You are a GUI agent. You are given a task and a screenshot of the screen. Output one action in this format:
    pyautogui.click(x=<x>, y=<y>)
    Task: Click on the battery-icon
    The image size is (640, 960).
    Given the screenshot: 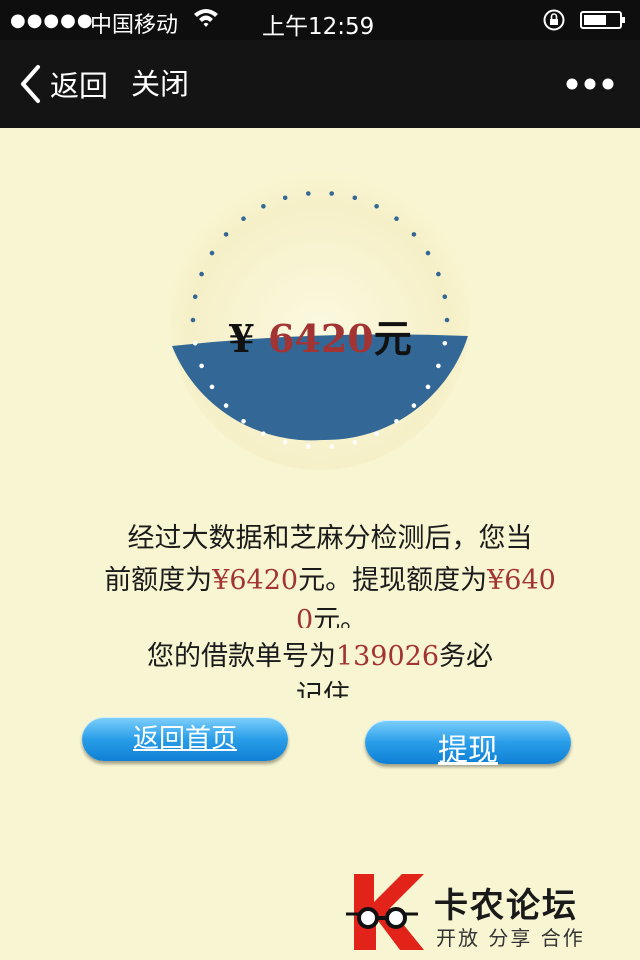 What is the action you would take?
    pyautogui.click(x=602, y=20)
    